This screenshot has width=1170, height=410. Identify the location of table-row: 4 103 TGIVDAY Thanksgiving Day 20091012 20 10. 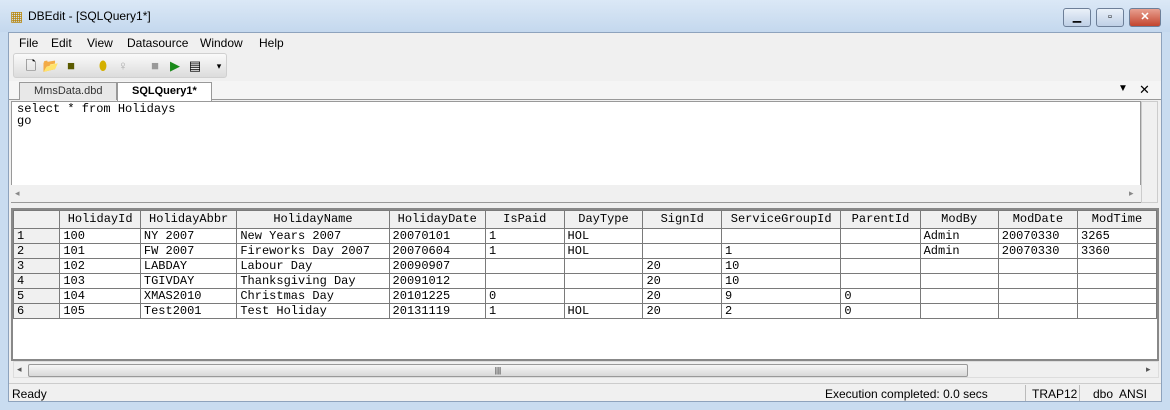
(585, 281).